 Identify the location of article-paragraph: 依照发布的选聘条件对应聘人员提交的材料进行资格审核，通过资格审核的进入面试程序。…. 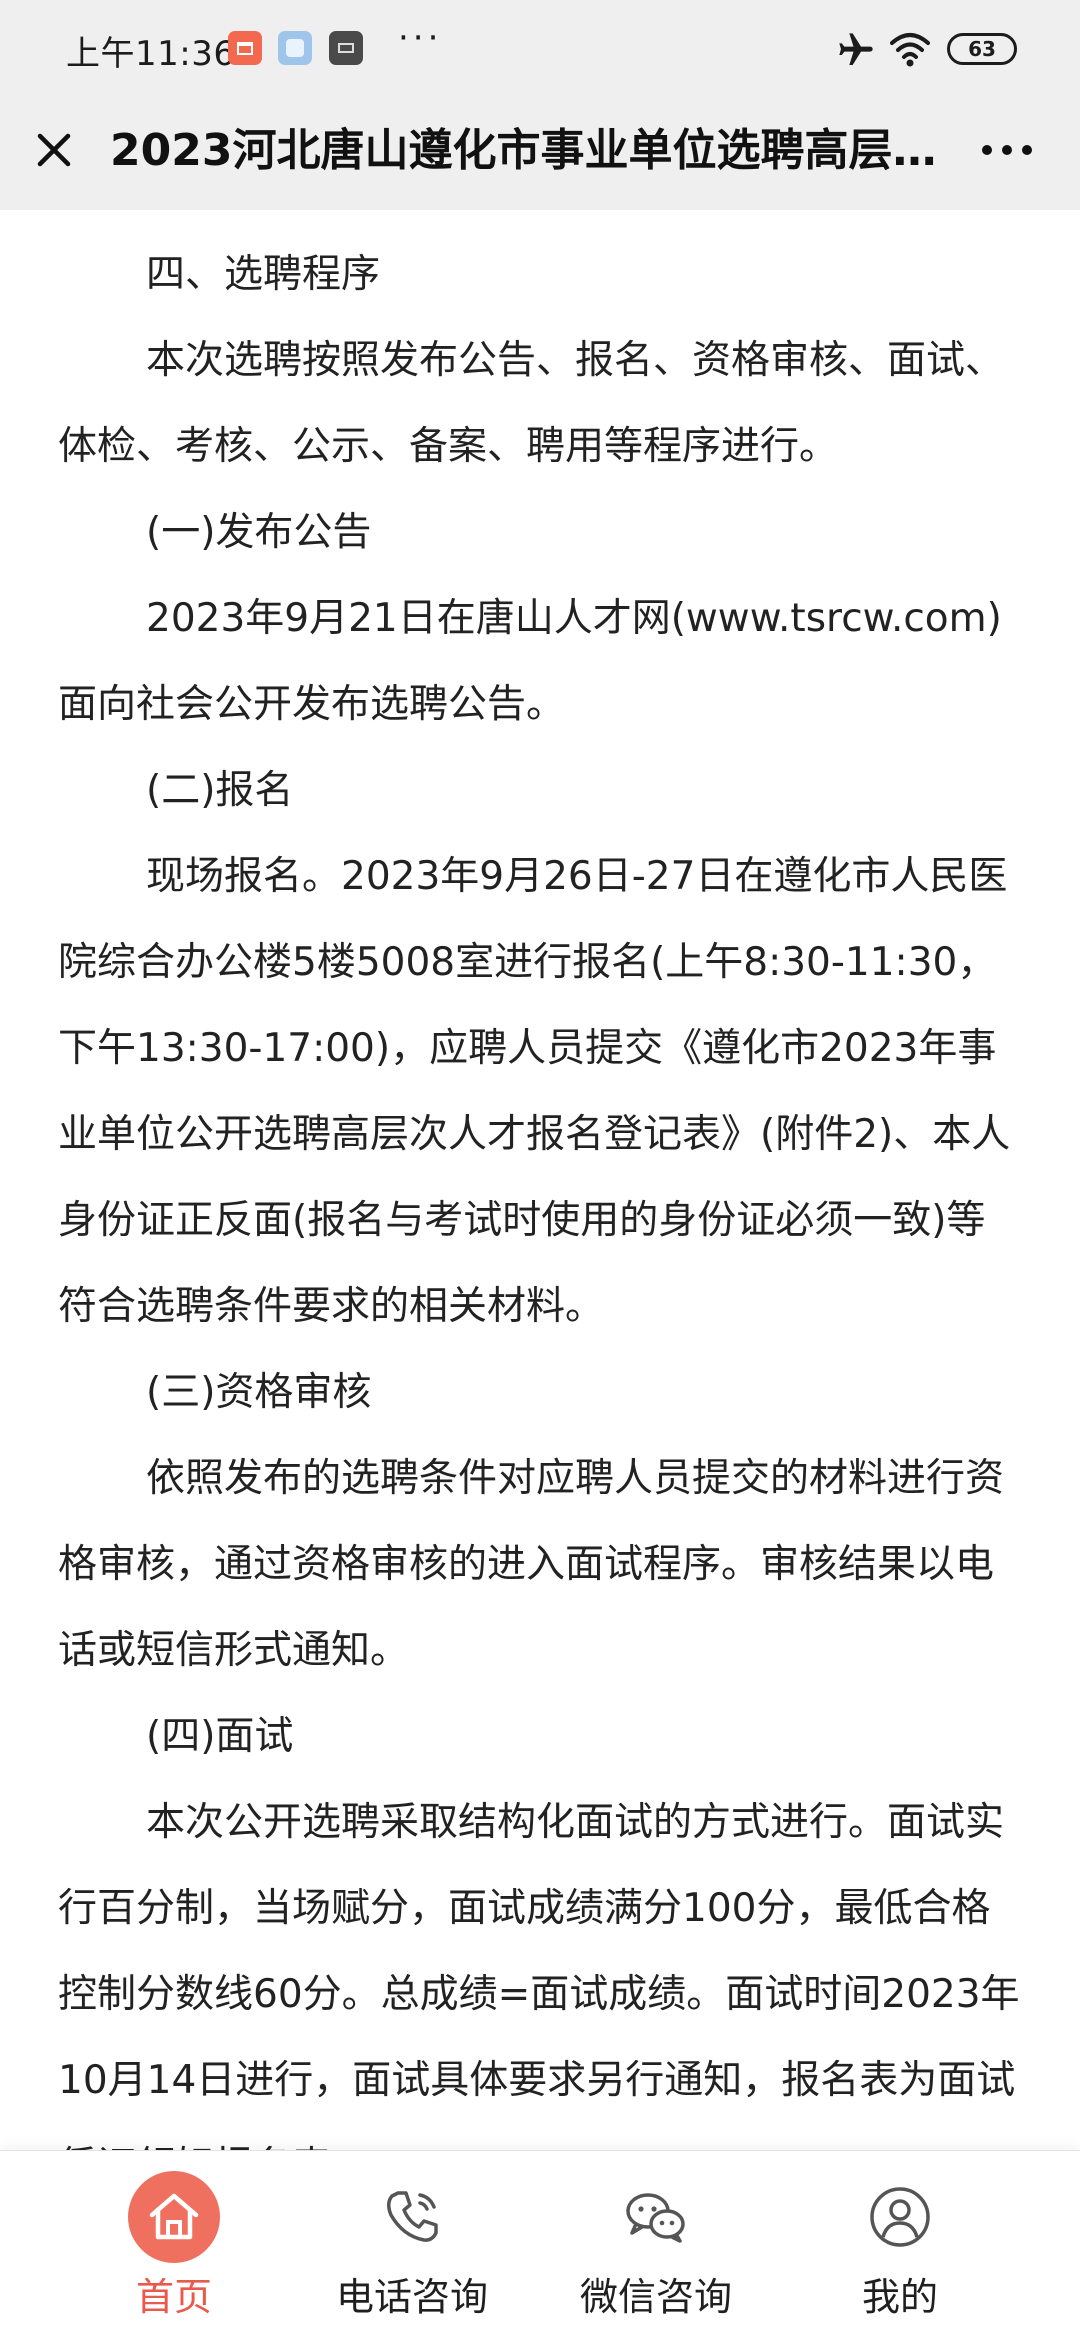
(531, 1564).